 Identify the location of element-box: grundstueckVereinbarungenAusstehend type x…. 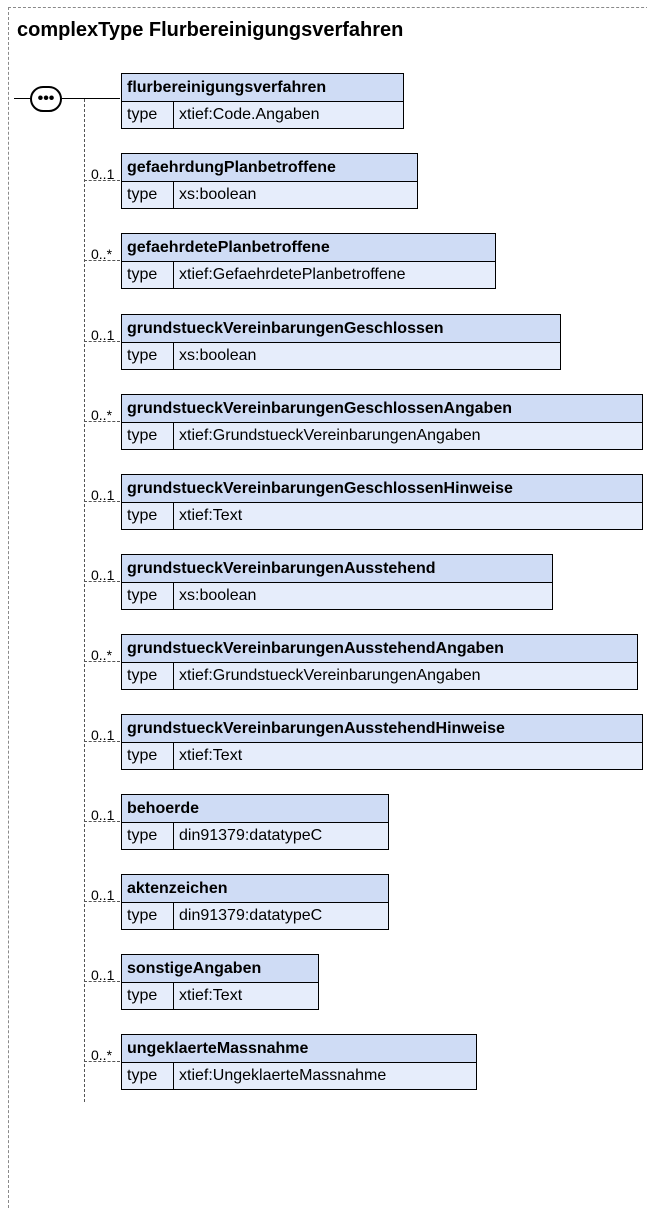
(337, 582).